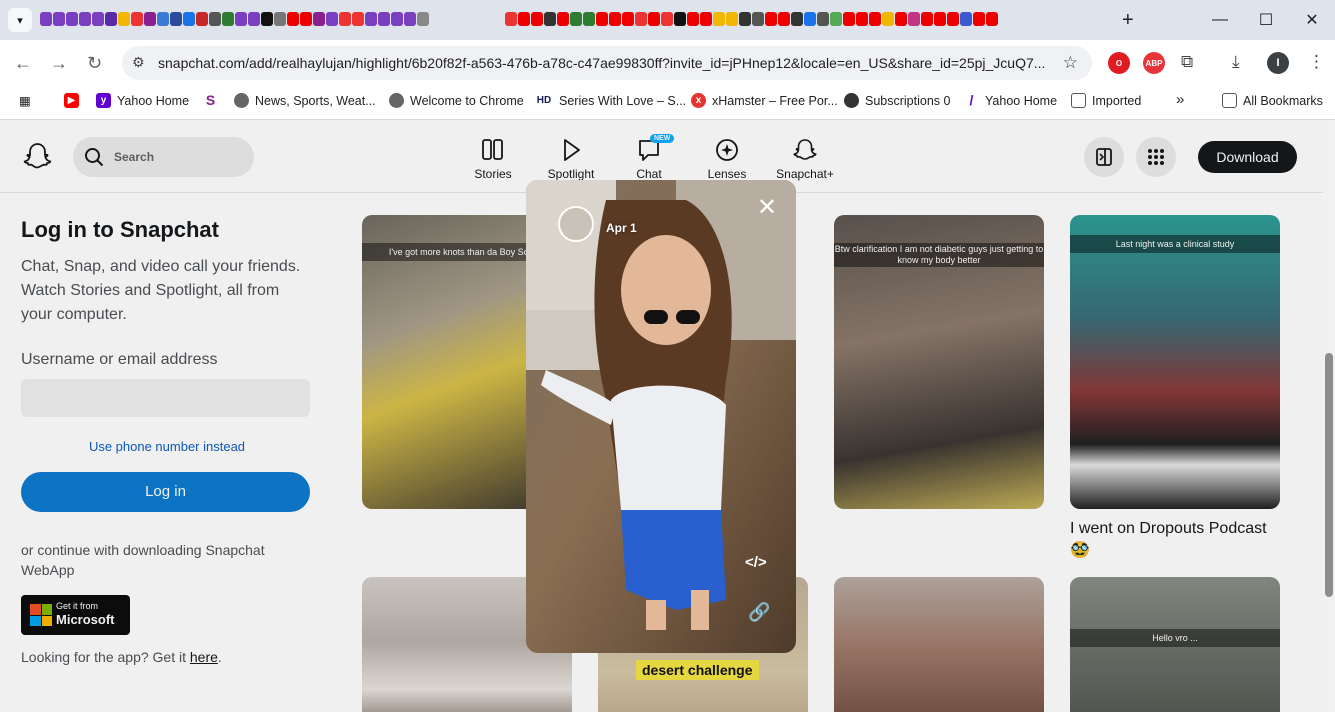 The image size is (1335, 712). I want to click on profile-avatar: I, so click(1278, 63).